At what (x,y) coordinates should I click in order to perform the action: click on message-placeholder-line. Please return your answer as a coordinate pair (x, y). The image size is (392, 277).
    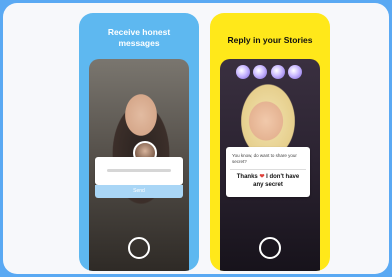
    Looking at the image, I should click on (139, 170).